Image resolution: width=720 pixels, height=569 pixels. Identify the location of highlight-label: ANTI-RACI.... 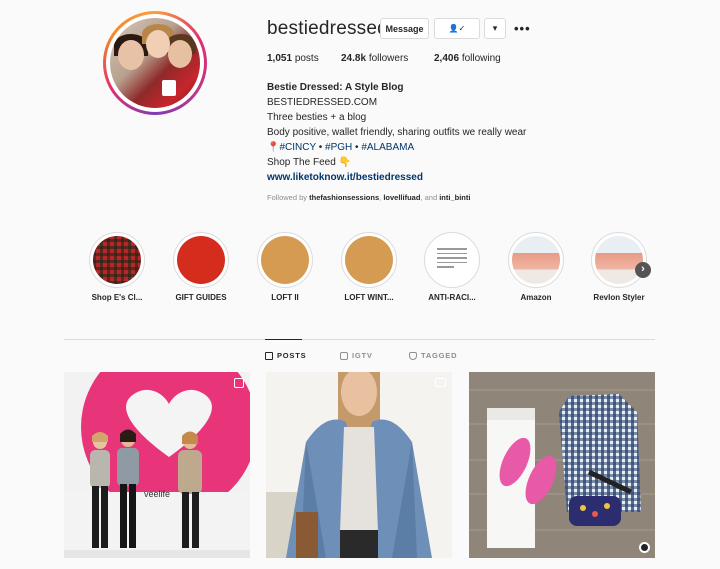
(452, 297).